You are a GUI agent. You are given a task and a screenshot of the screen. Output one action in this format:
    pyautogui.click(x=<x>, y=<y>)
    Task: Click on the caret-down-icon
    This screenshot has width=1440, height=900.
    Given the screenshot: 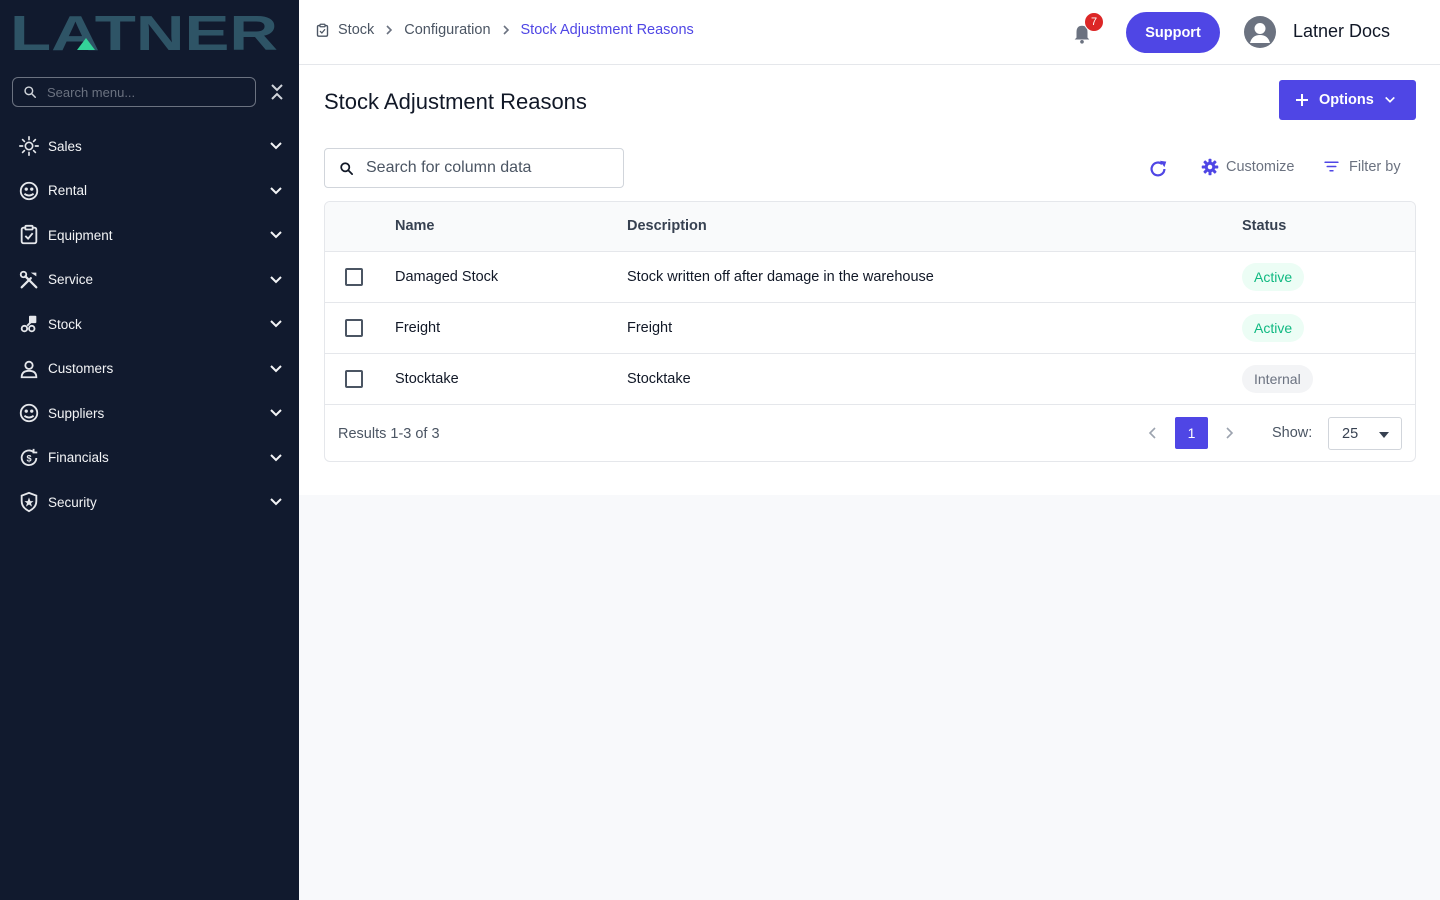 What is the action you would take?
    pyautogui.click(x=1384, y=435)
    